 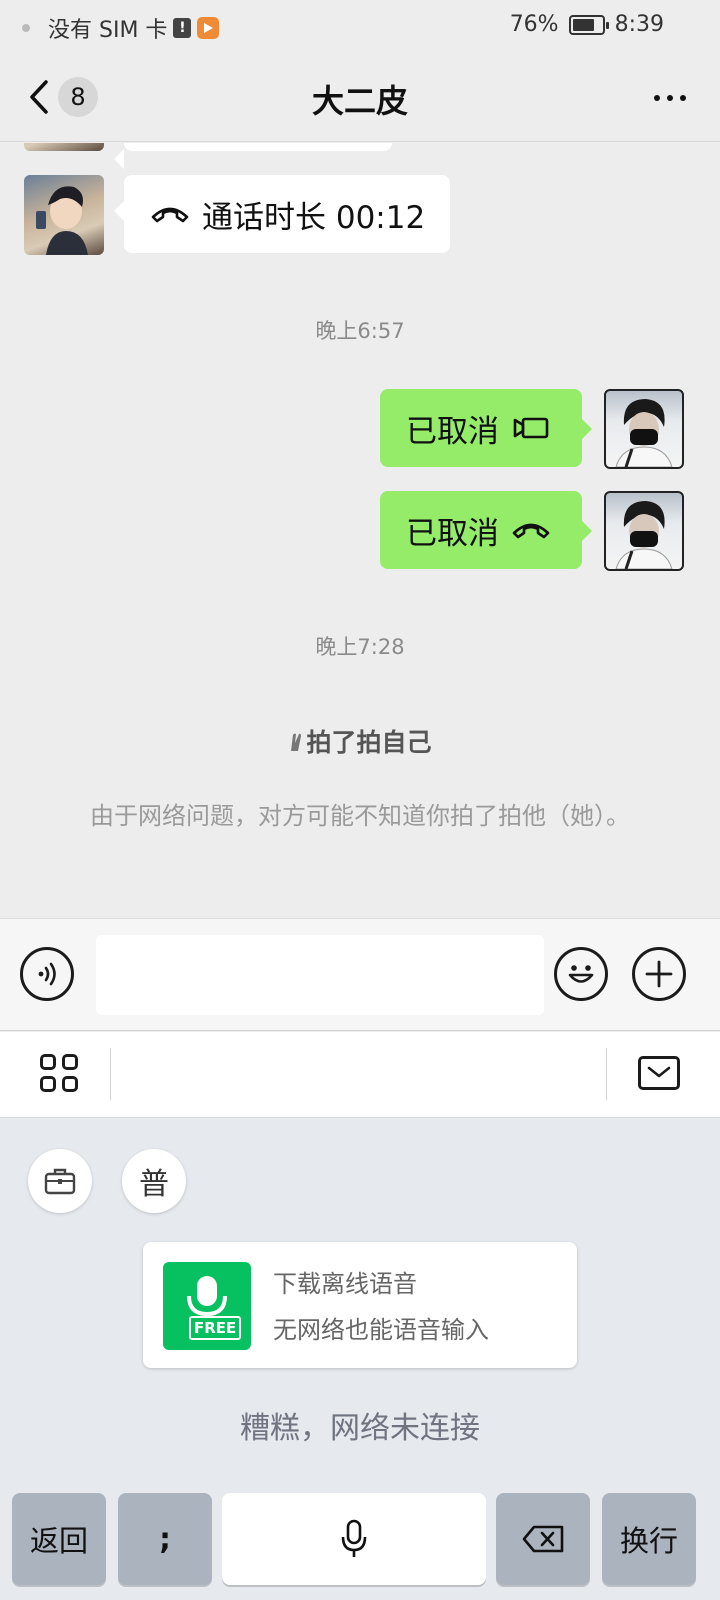 What do you see at coordinates (531, 428) in the screenshot?
I see `video-call-icon` at bounding box center [531, 428].